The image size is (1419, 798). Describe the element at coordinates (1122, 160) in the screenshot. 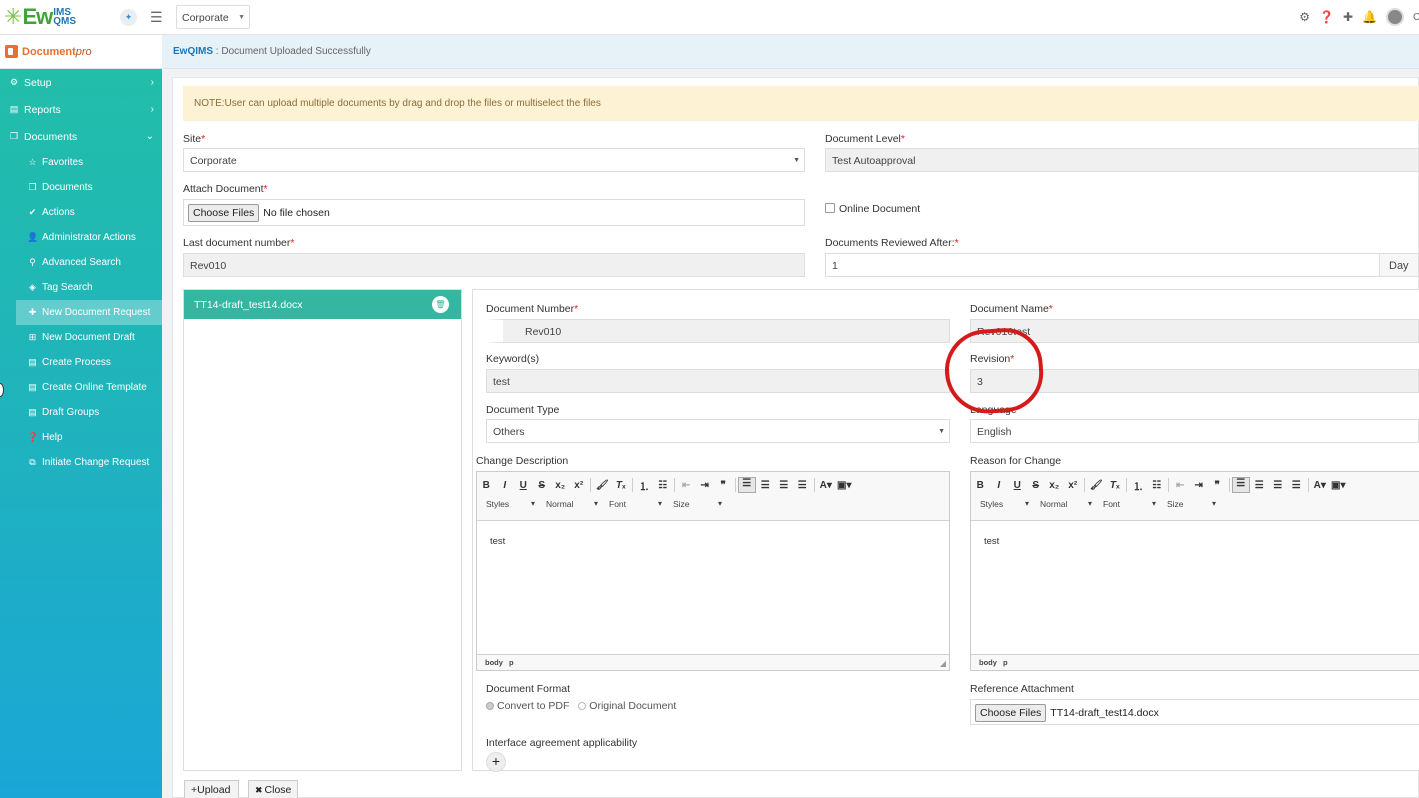

I see `document-level-field: Test Autoapproval` at that location.